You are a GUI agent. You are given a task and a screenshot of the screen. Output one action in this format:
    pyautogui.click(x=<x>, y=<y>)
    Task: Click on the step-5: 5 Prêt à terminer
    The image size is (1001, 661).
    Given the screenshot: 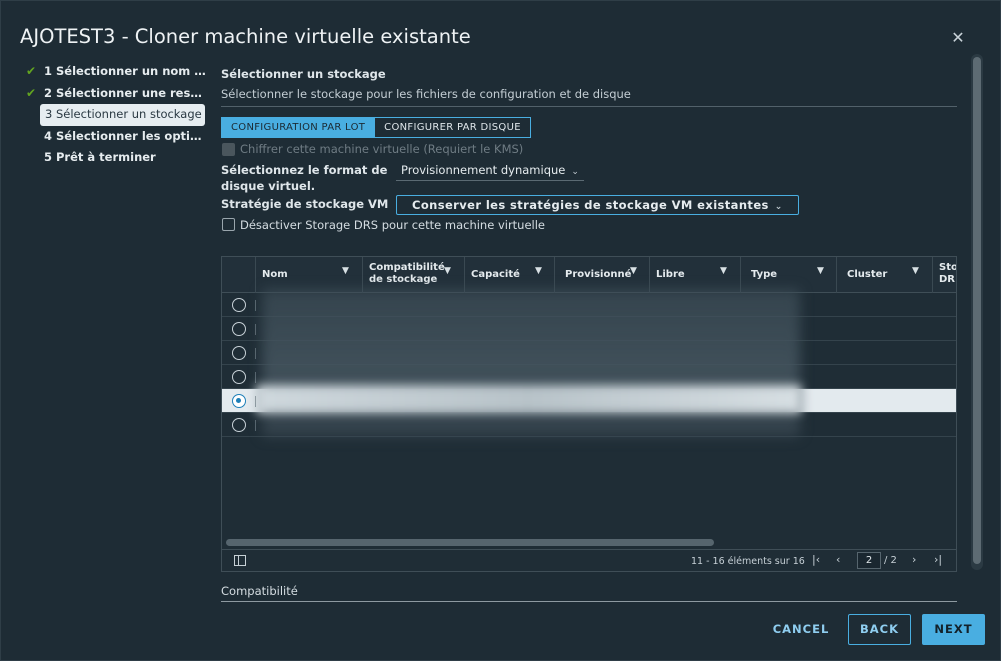 What is the action you would take?
    pyautogui.click(x=116, y=158)
    